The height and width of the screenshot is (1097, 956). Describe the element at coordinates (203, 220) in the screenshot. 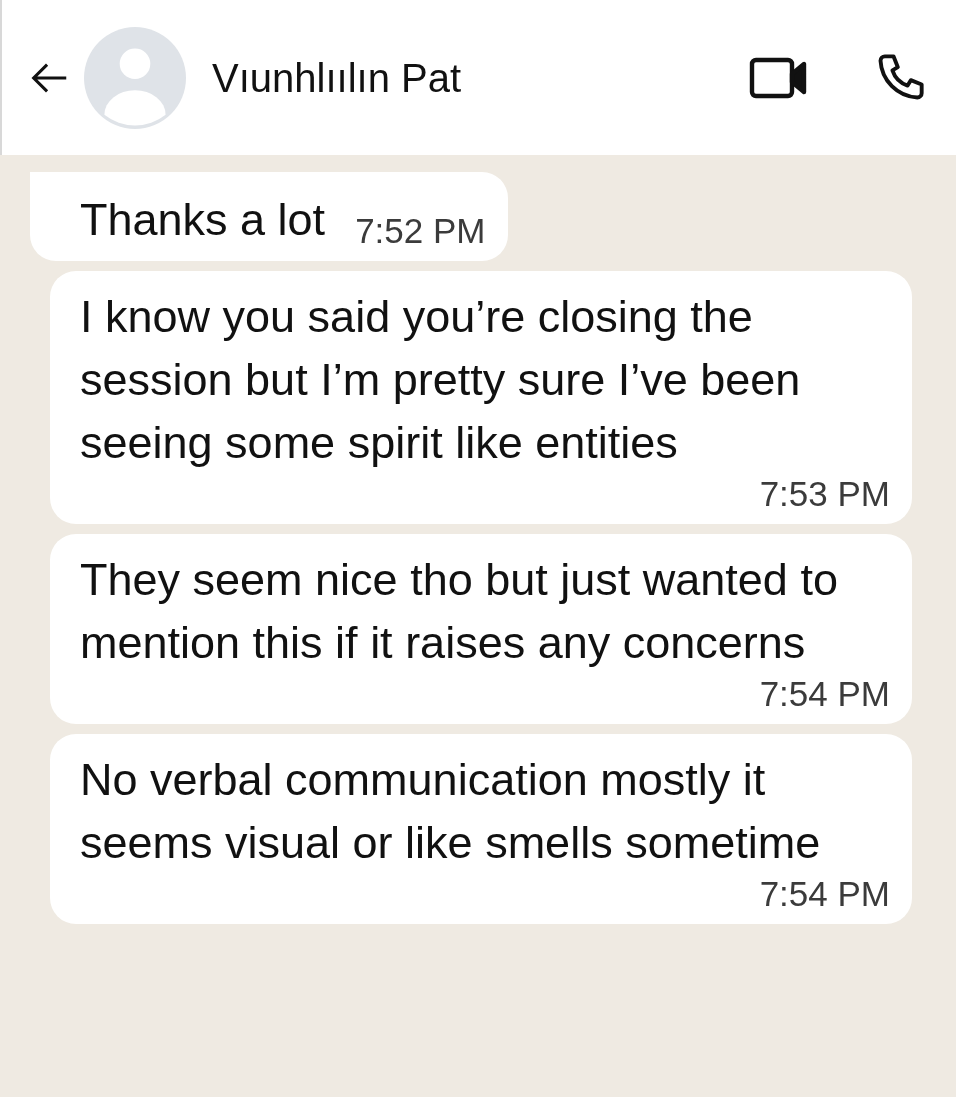

I see `message-text: Thanks a lot` at that location.